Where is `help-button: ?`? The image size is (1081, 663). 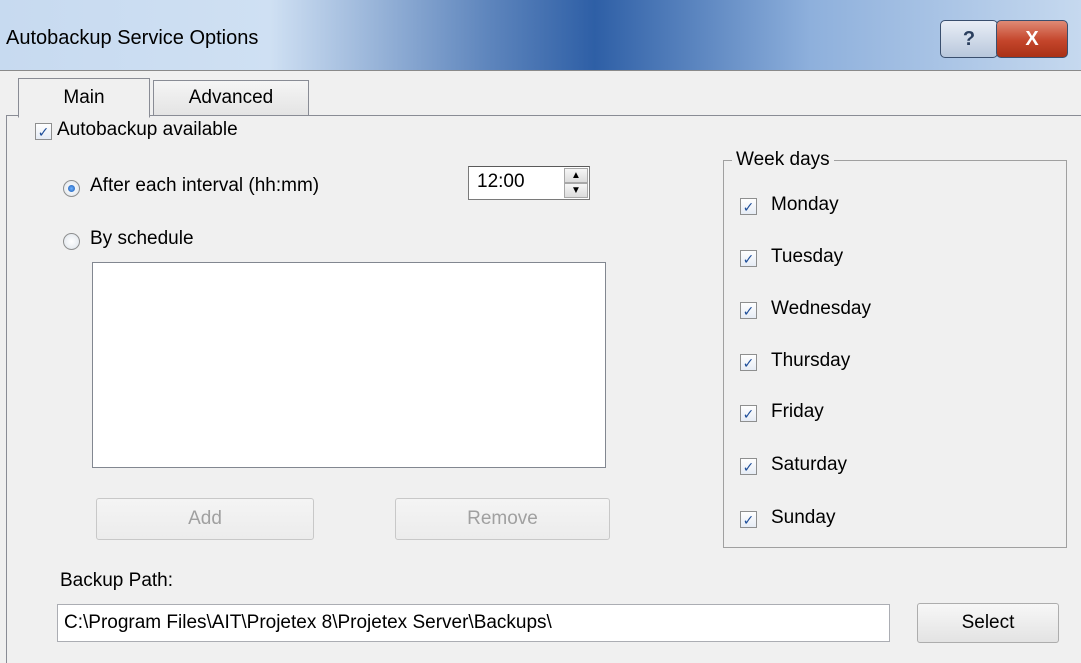 help-button: ? is located at coordinates (969, 39).